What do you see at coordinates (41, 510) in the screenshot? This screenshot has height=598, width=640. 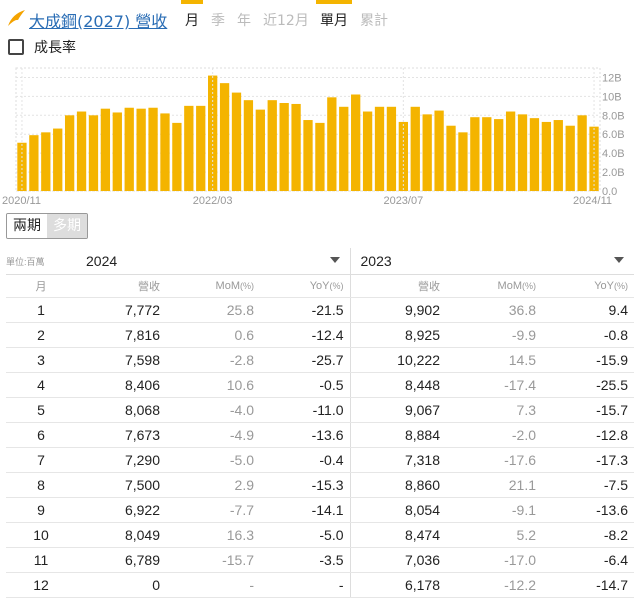 I see `month-cell: 9` at bounding box center [41, 510].